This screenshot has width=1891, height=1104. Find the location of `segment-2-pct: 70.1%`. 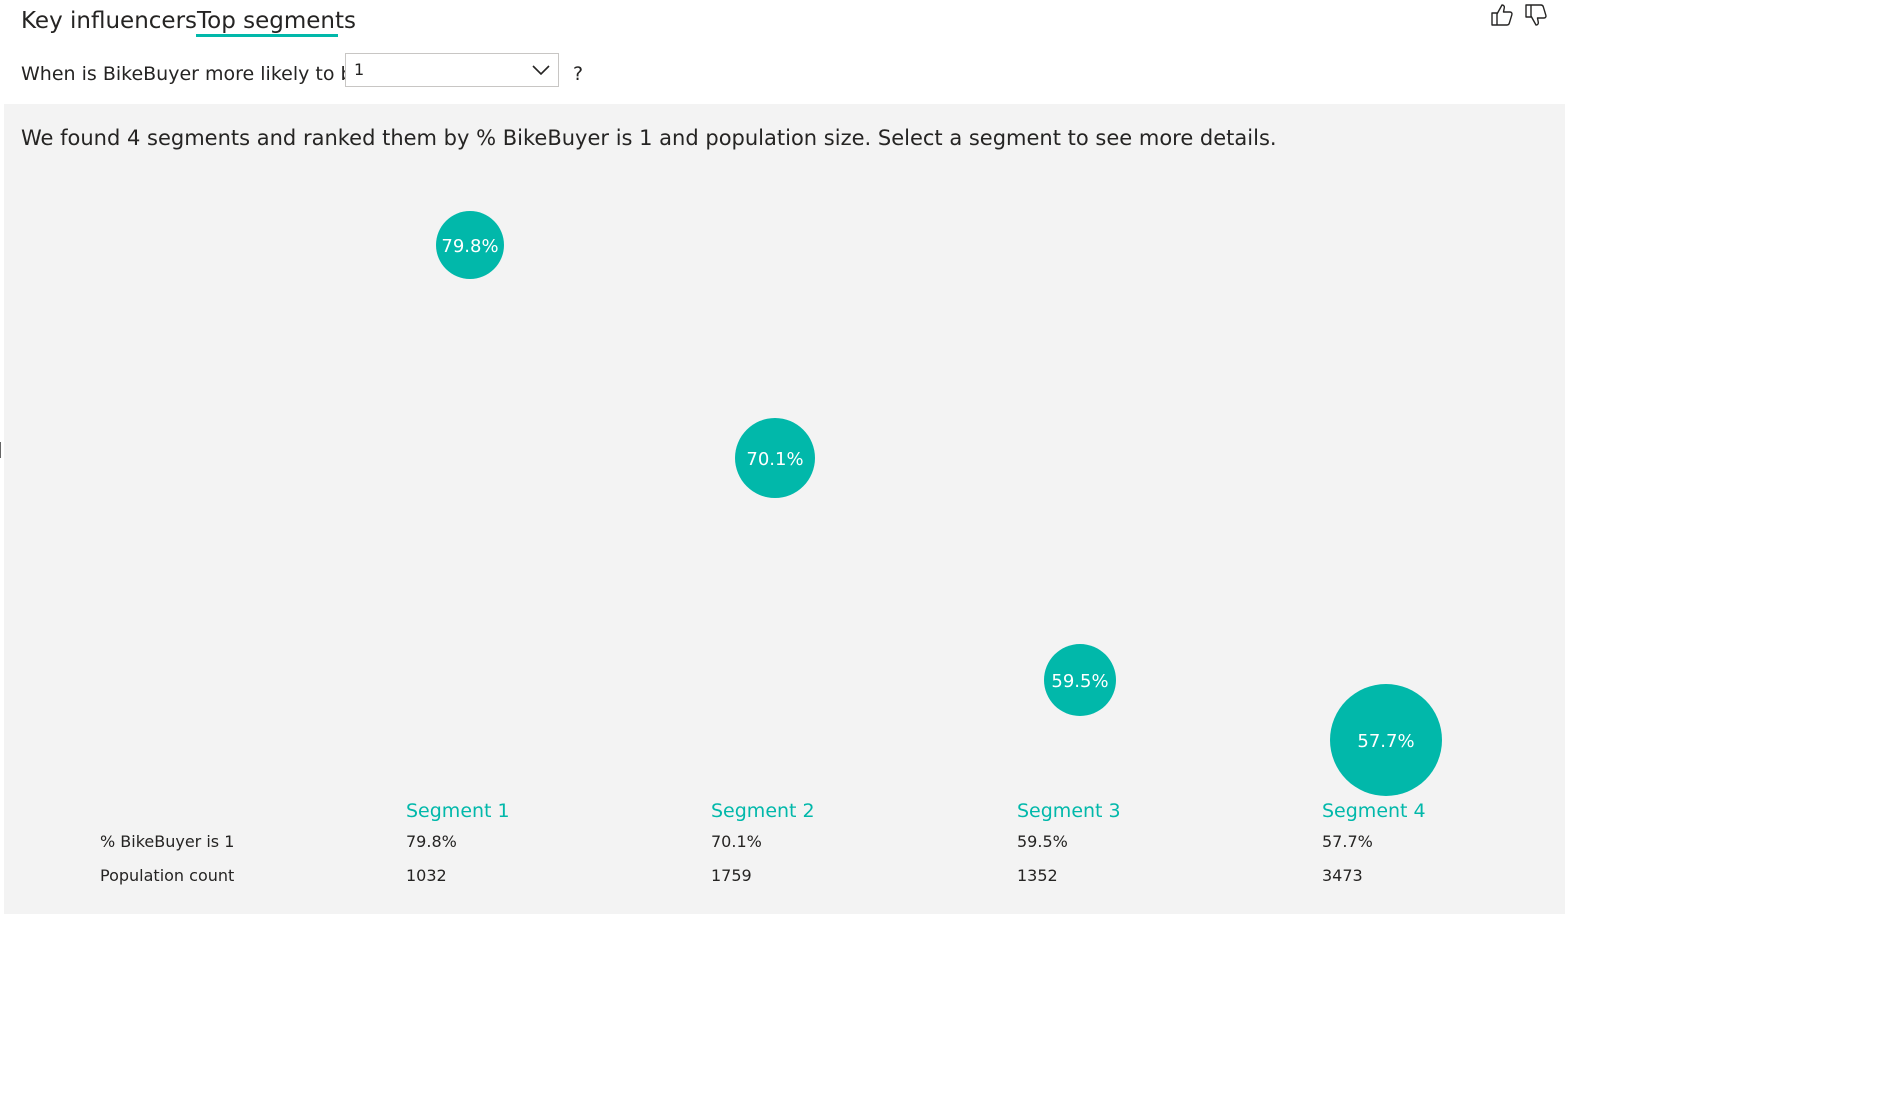

segment-2-pct: 70.1% is located at coordinates (736, 841).